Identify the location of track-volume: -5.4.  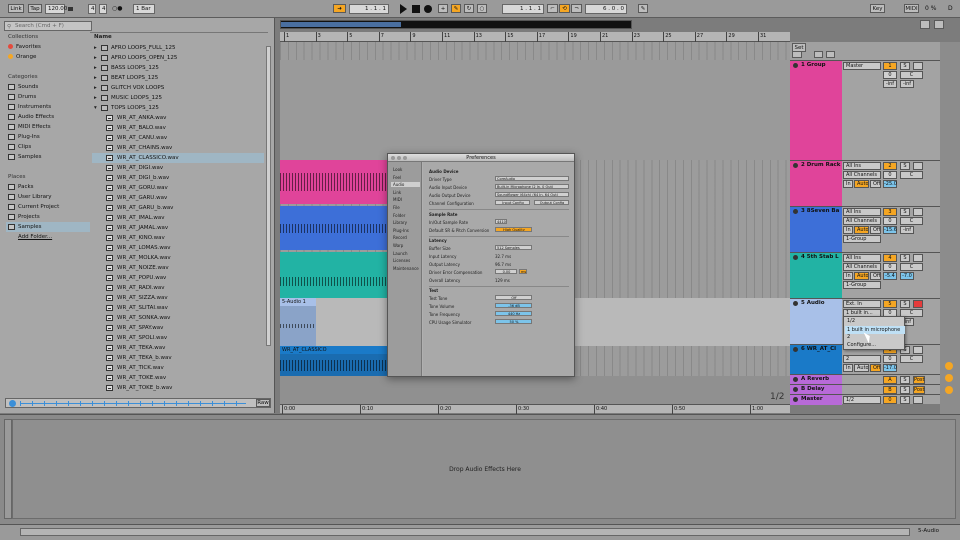
(890, 276).